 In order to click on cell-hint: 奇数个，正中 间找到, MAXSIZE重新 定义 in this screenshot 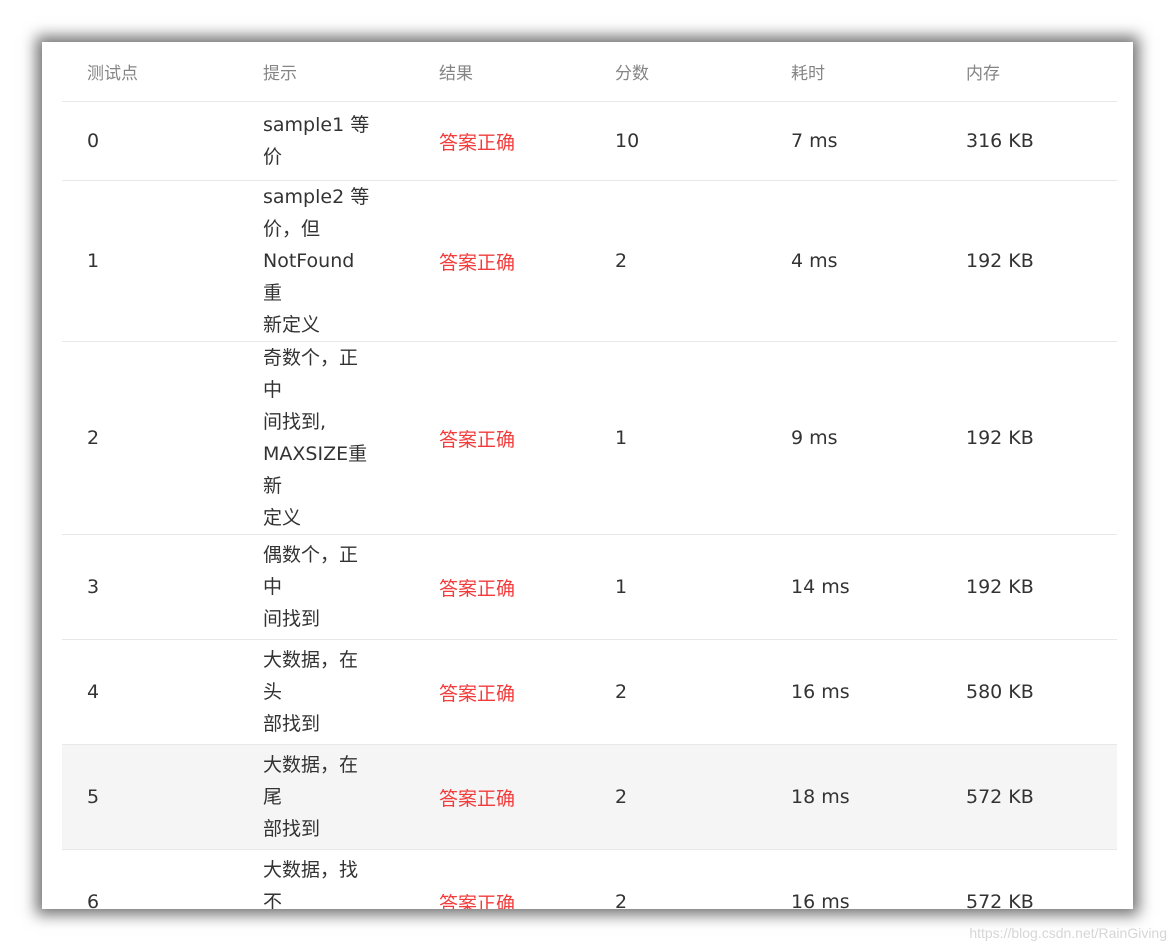, I will do `click(326, 438)`.